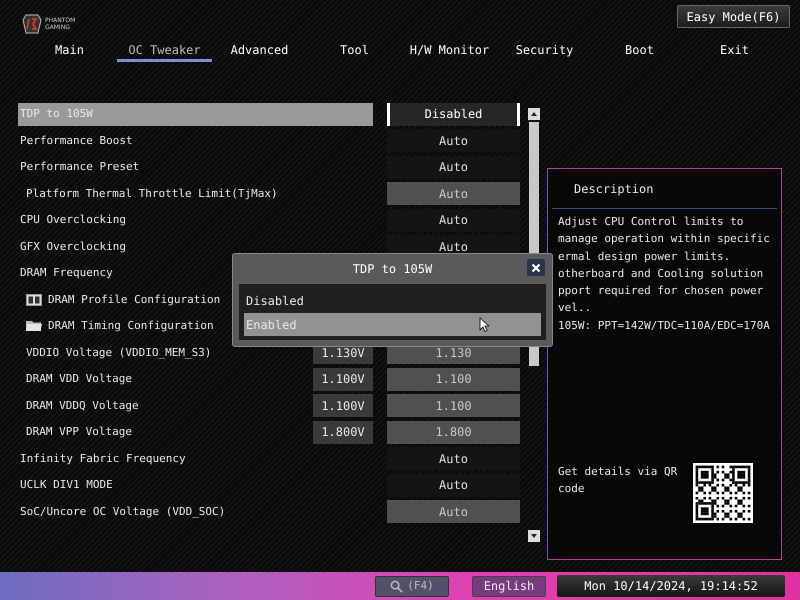 The height and width of the screenshot is (600, 800). Describe the element at coordinates (195, 220) in the screenshot. I see `setting-row: CPU Overclocking` at that location.